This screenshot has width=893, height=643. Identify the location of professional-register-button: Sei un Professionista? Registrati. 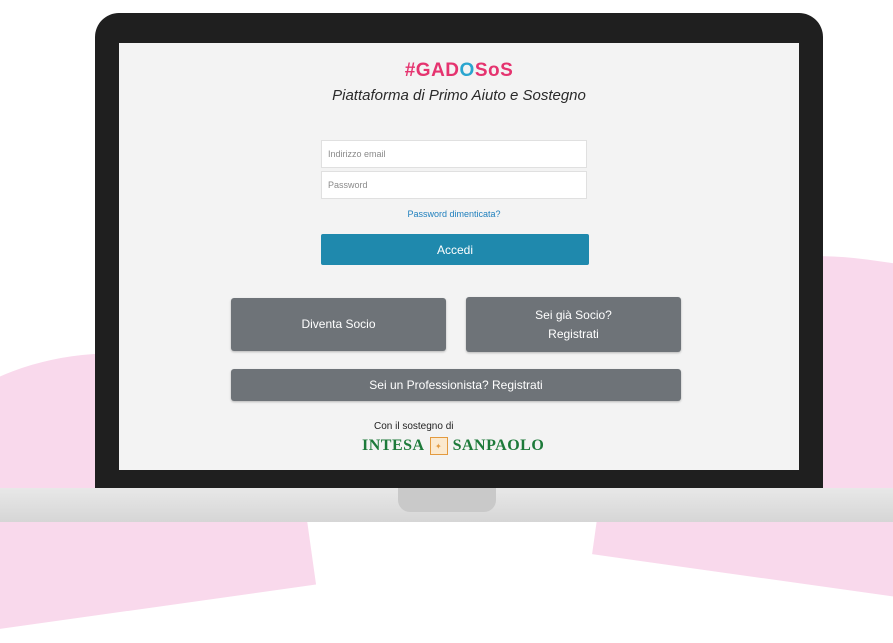
(456, 385).